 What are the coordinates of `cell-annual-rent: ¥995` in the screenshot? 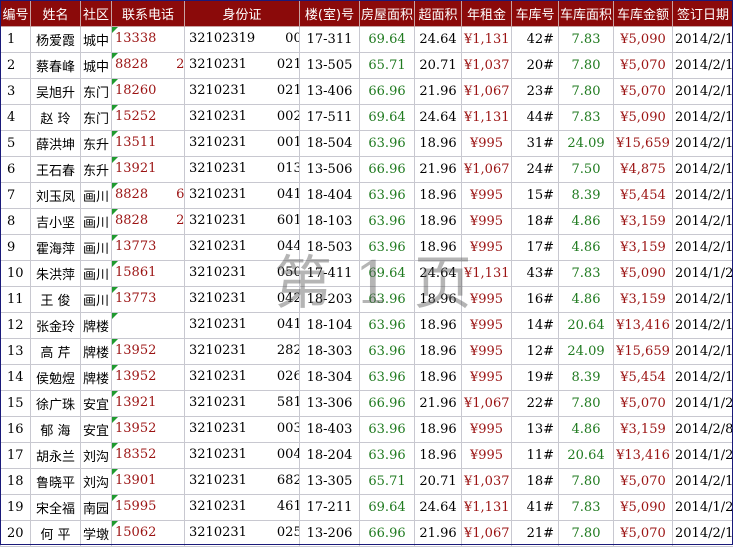 It's located at (487, 456).